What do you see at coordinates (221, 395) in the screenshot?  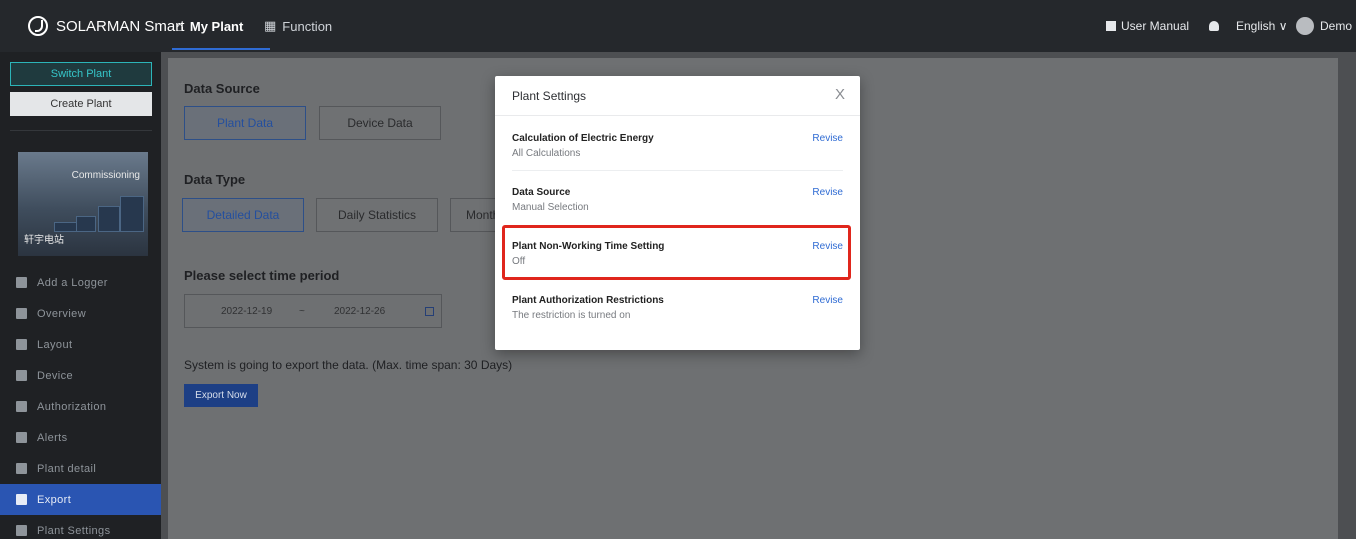 I see `export-now-button: Export Now` at bounding box center [221, 395].